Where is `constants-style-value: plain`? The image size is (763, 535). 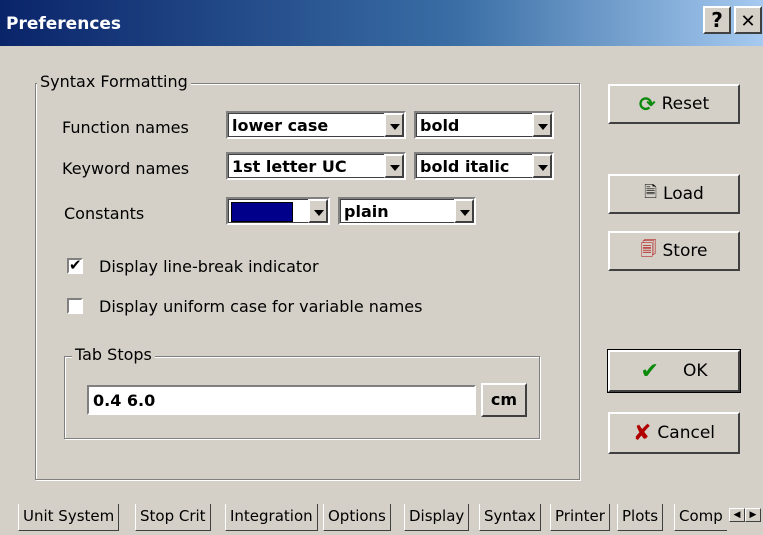
constants-style-value: plain is located at coordinates (366, 211).